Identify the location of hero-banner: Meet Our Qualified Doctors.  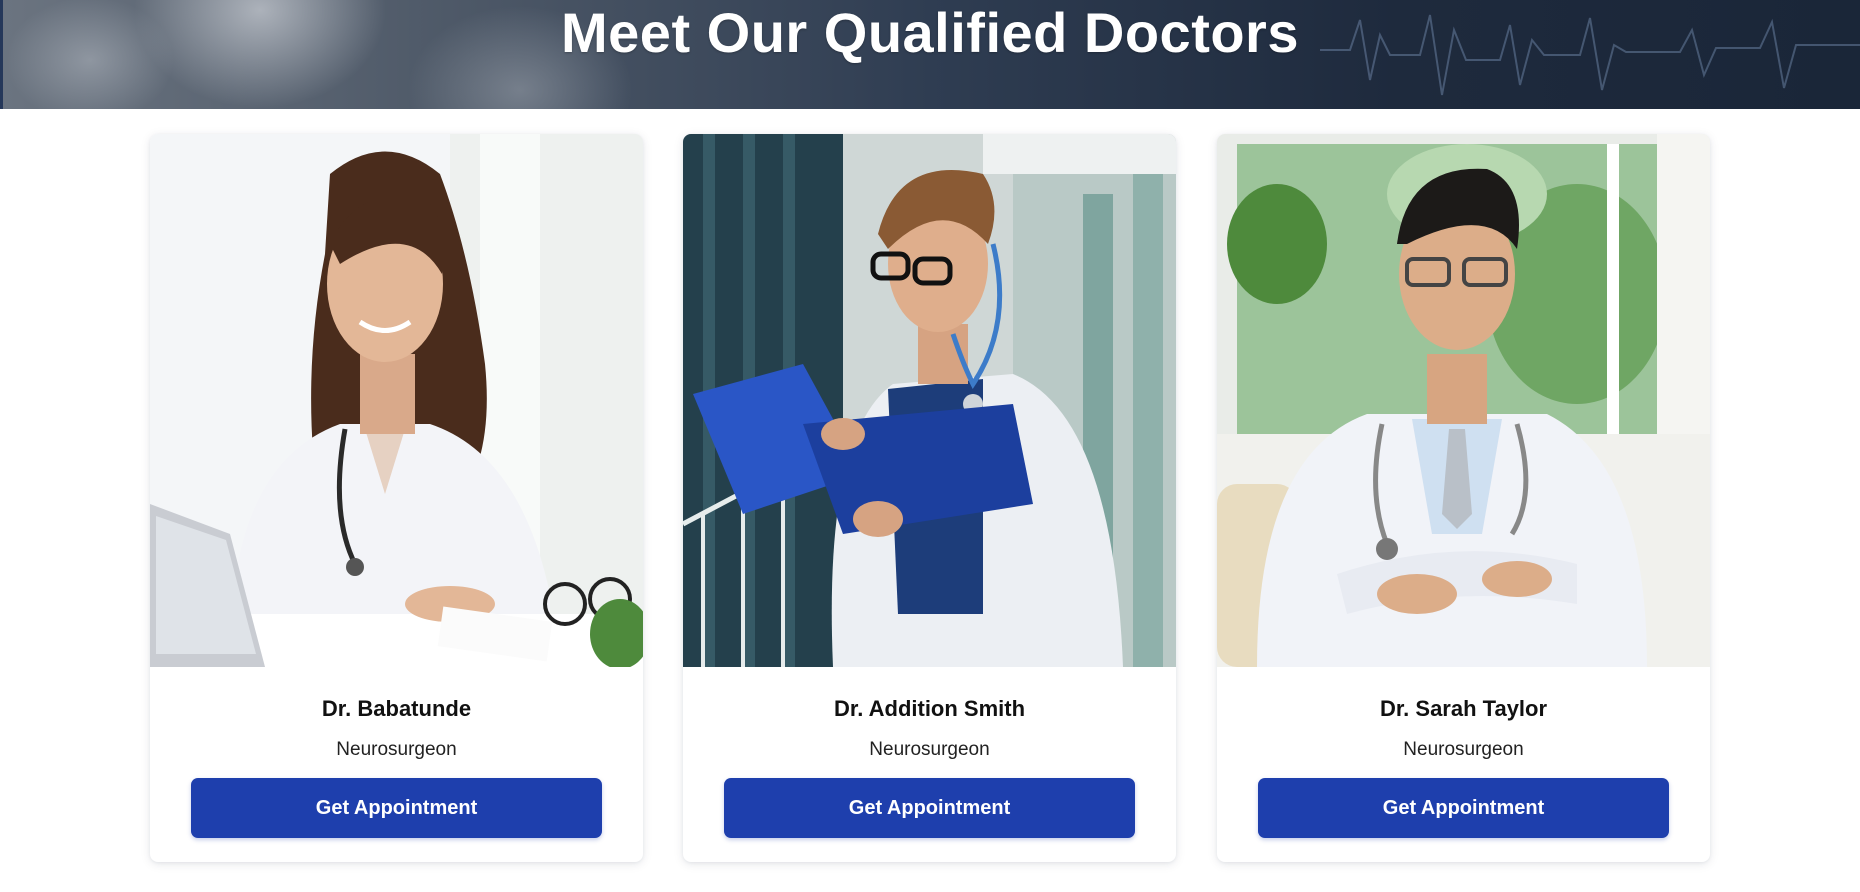
(930, 54).